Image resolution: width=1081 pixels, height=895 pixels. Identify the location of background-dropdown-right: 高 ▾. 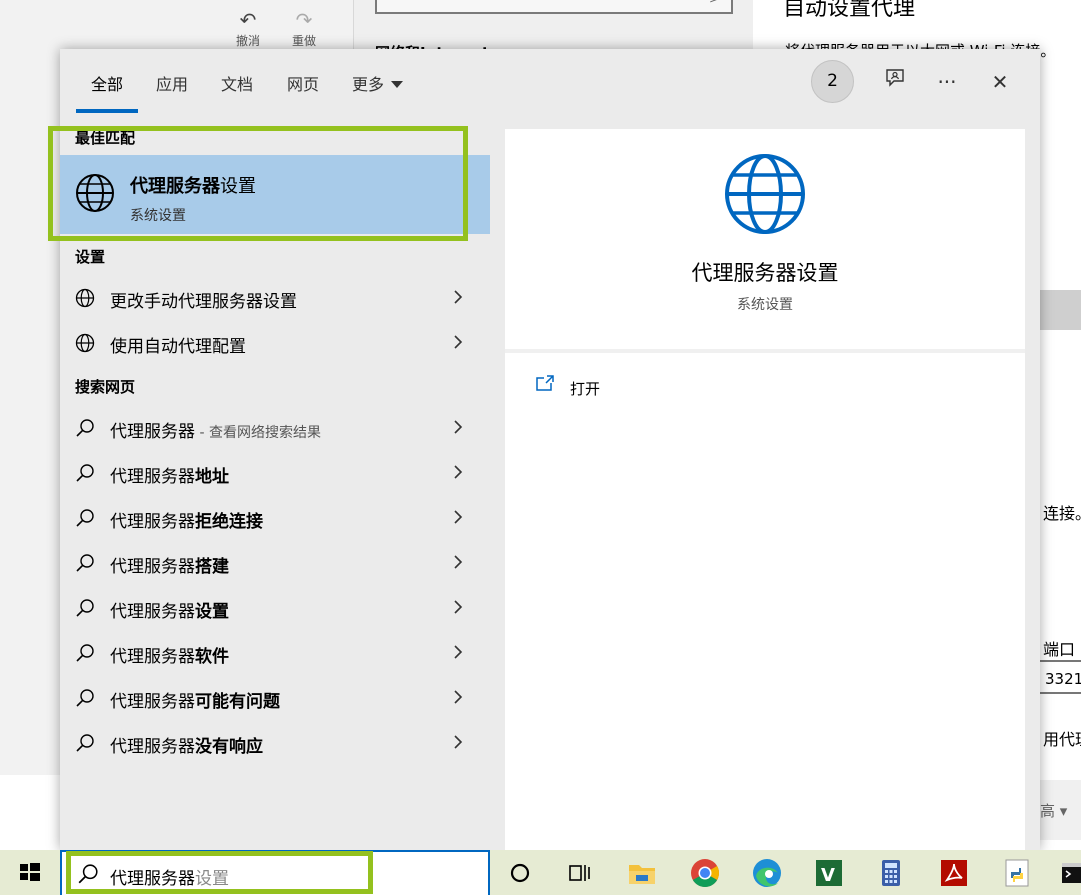
(1060, 810).